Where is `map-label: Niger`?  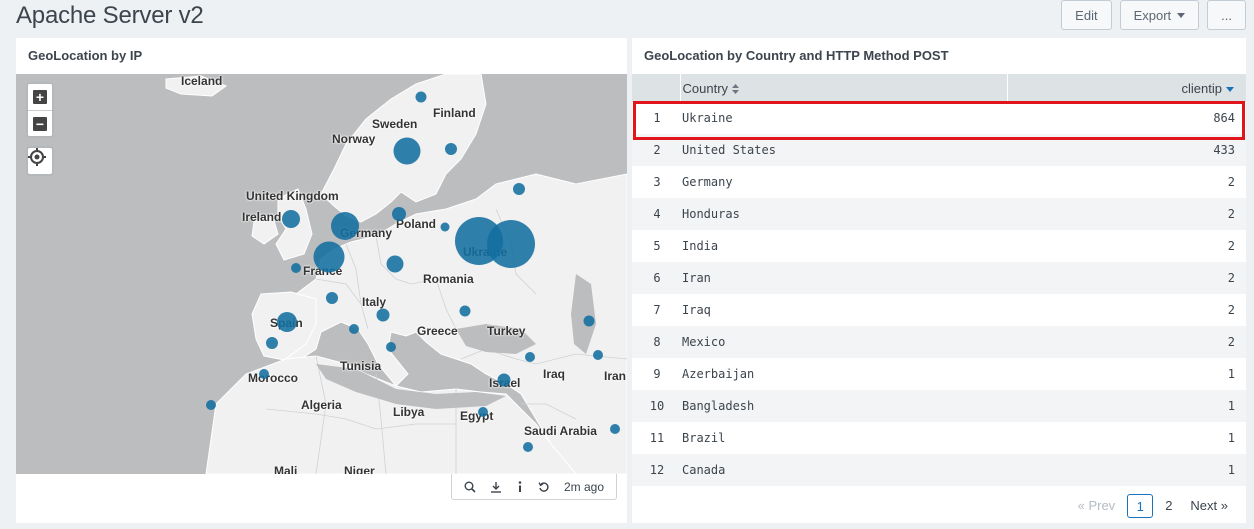 map-label: Niger is located at coordinates (359, 469).